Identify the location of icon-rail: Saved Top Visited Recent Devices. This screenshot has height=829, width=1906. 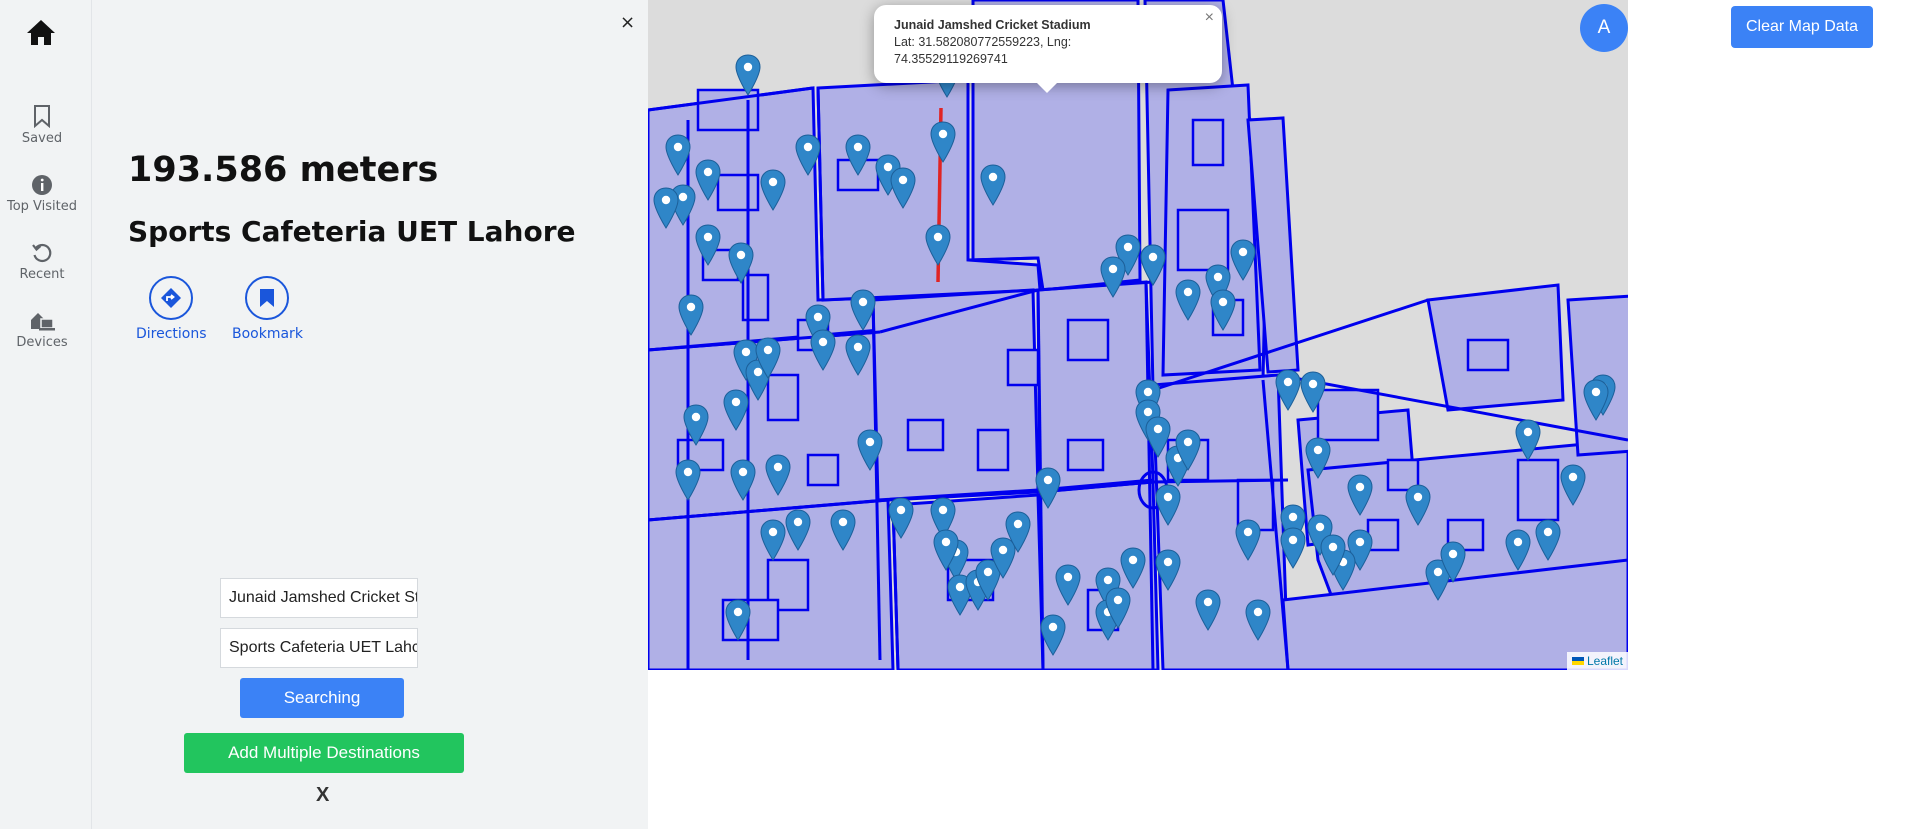
(46, 414).